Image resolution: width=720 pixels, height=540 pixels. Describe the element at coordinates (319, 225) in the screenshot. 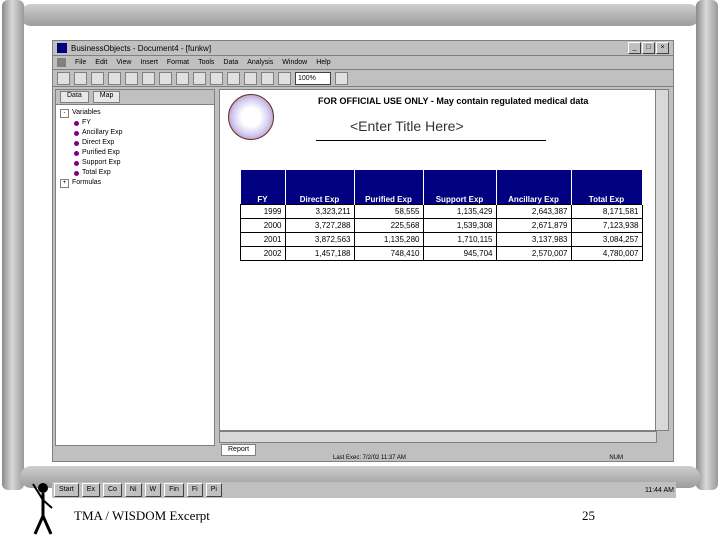

I see `cell: 3,727,288` at that location.